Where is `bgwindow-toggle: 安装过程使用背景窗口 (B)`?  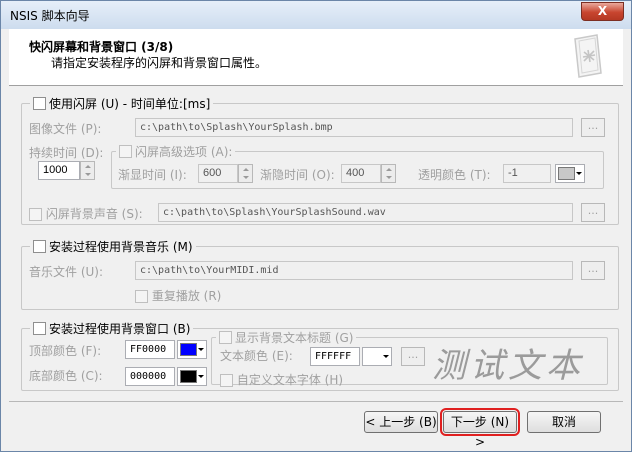
bgwindow-toggle: 安装过程使用背景窗口 (B) is located at coordinates (112, 328).